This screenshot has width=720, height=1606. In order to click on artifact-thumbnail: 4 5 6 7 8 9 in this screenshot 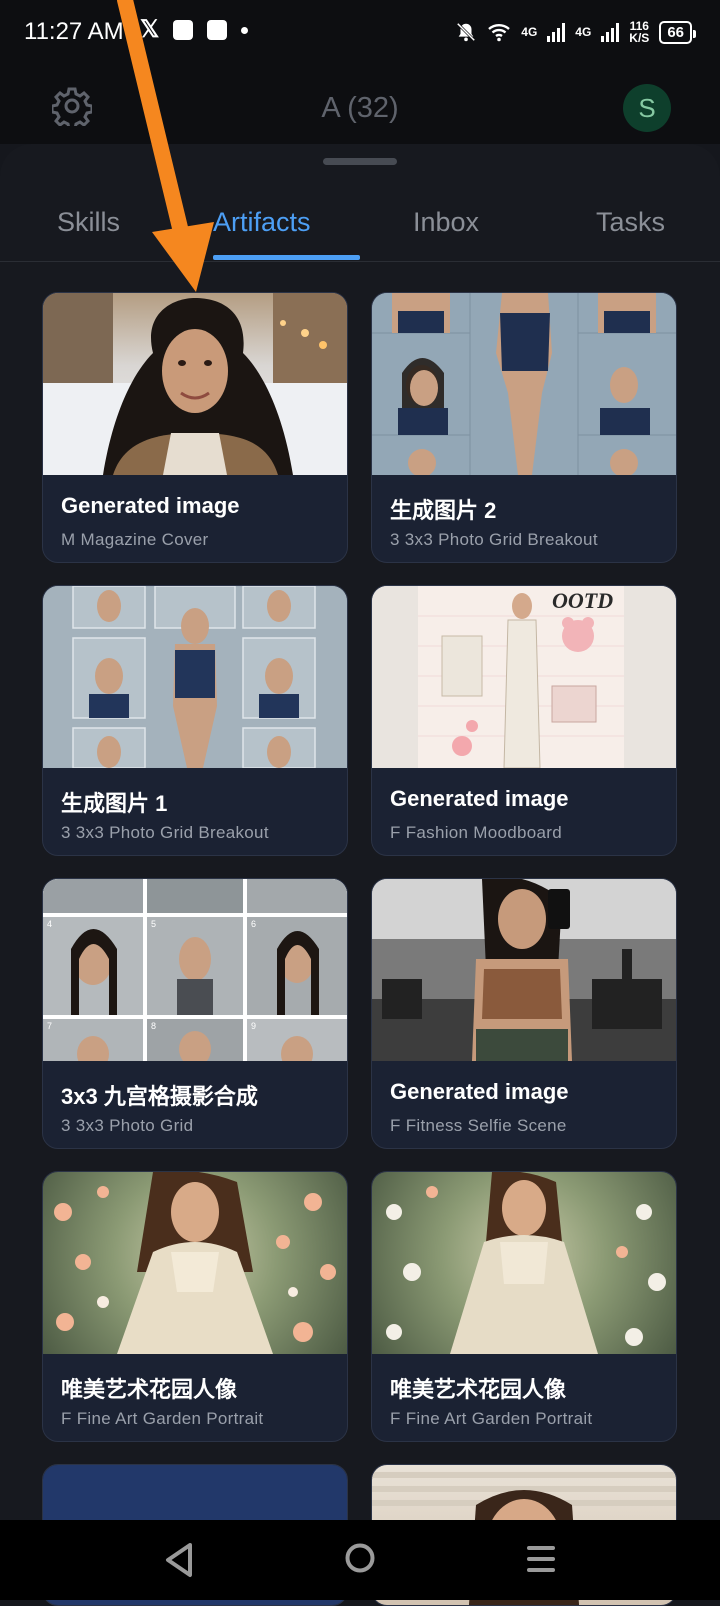, I will do `click(195, 970)`.